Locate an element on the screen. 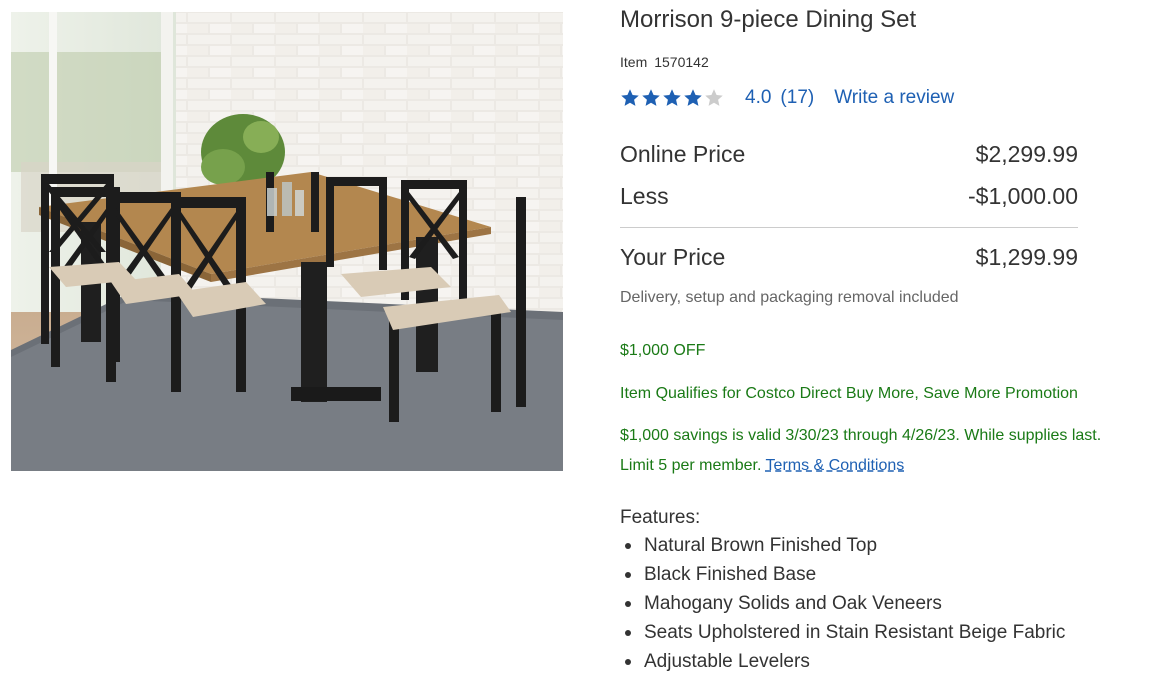 The height and width of the screenshot is (677, 1152). your-price-label: Your Price is located at coordinates (673, 256).